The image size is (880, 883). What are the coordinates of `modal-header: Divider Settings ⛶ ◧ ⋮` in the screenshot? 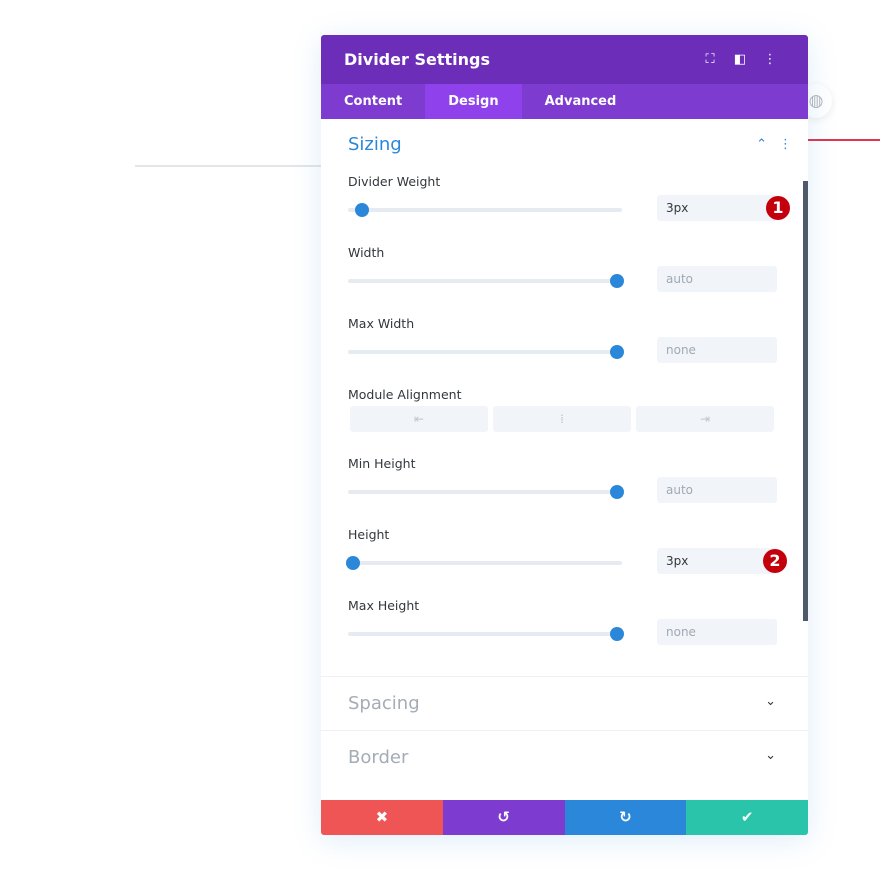 It's located at (564, 59).